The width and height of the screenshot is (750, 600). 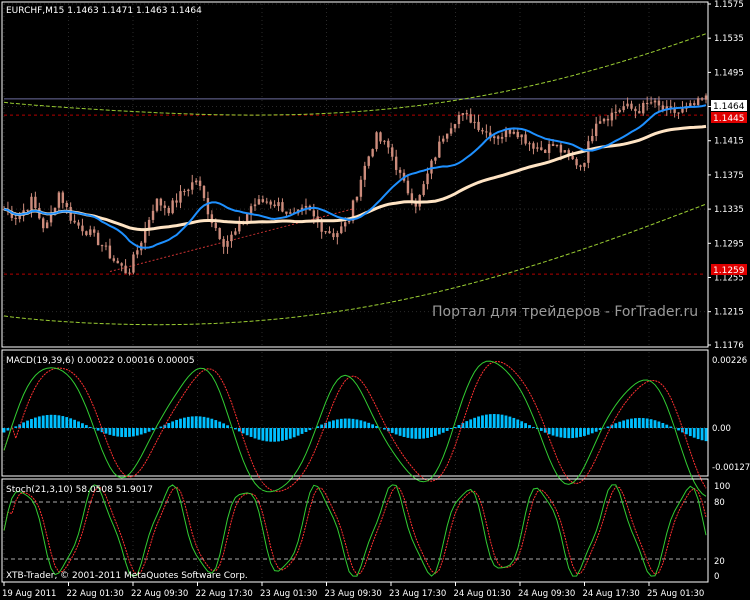 What do you see at coordinates (29, 594) in the screenshot?
I see `time-tick-label: 19 Aug 2011` at bounding box center [29, 594].